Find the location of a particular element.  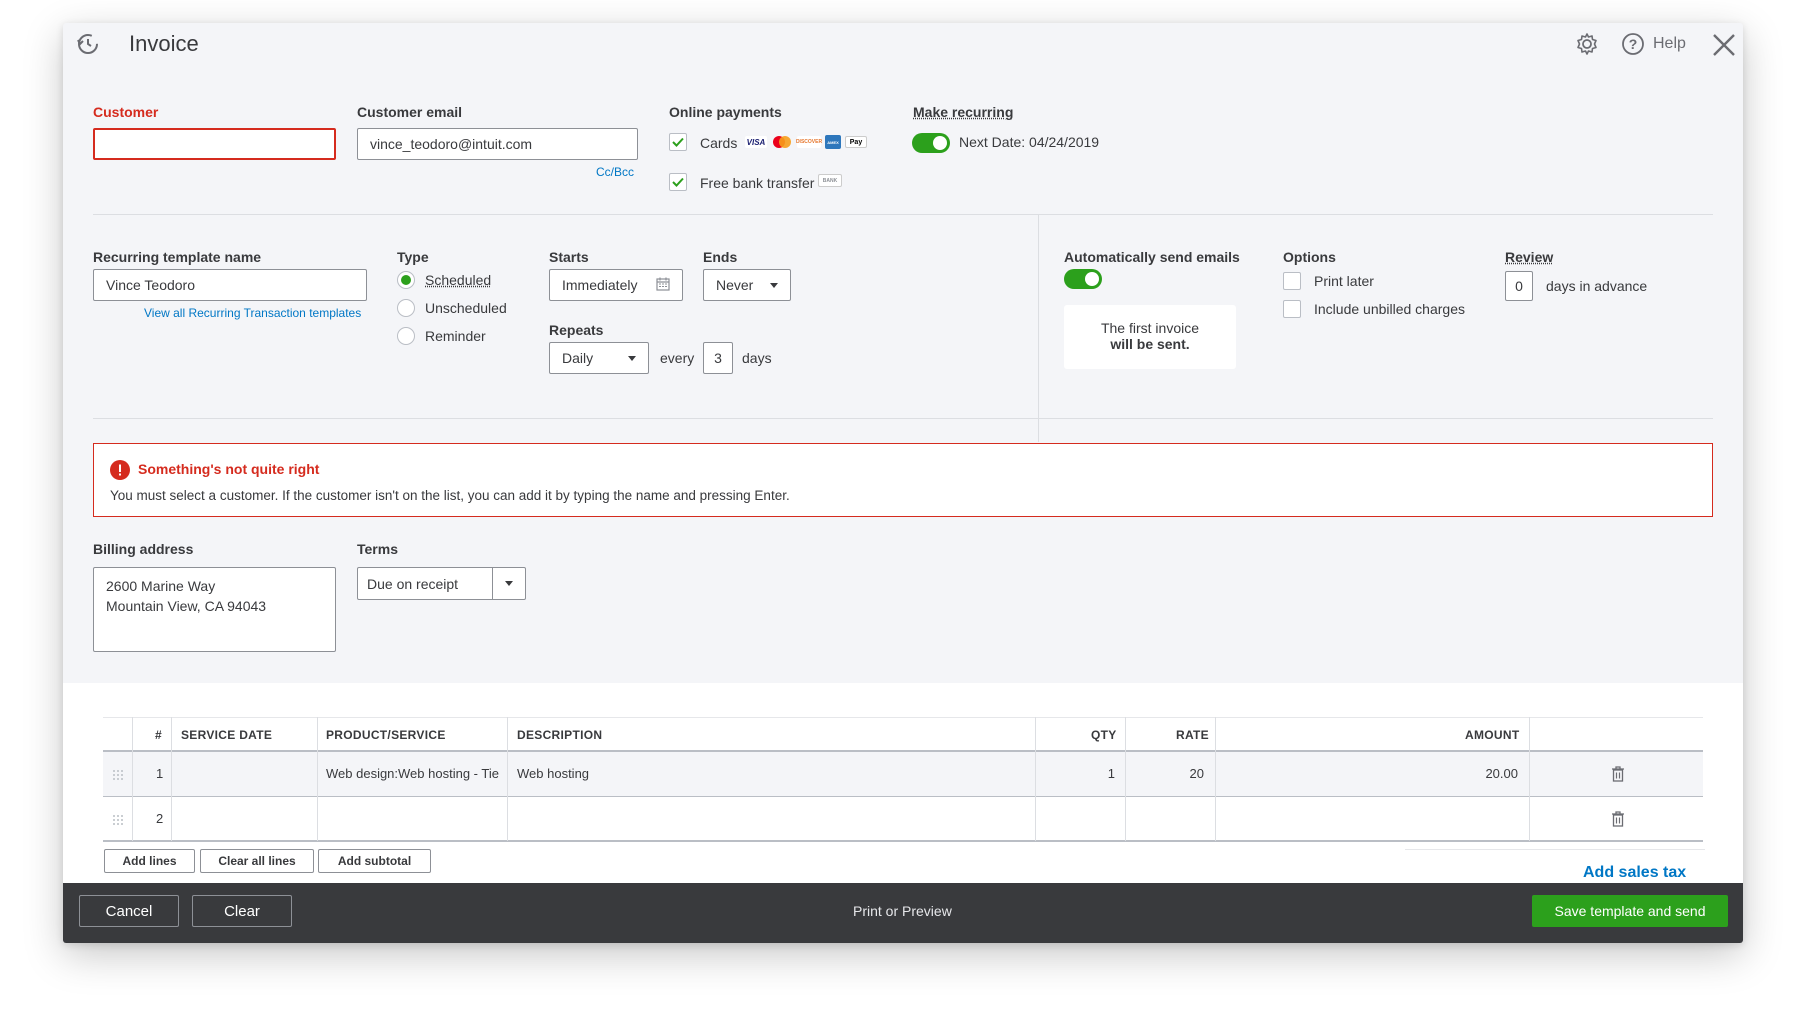

template-name-label: Recurring template name is located at coordinates (177, 257).